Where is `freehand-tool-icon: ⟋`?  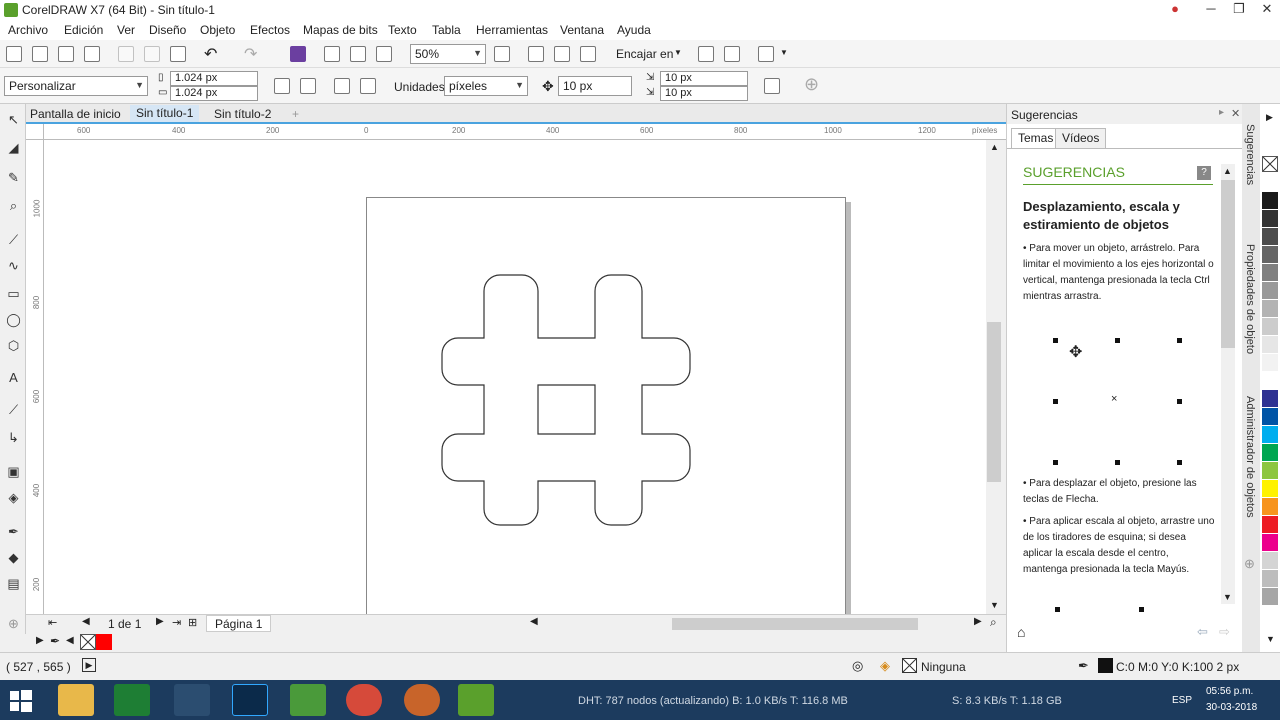 freehand-tool-icon: ⟋ is located at coordinates (13, 239).